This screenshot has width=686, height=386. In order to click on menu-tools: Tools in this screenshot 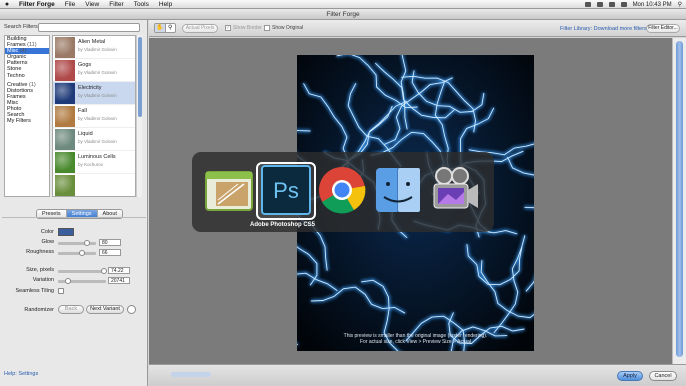, I will do `click(141, 4)`.